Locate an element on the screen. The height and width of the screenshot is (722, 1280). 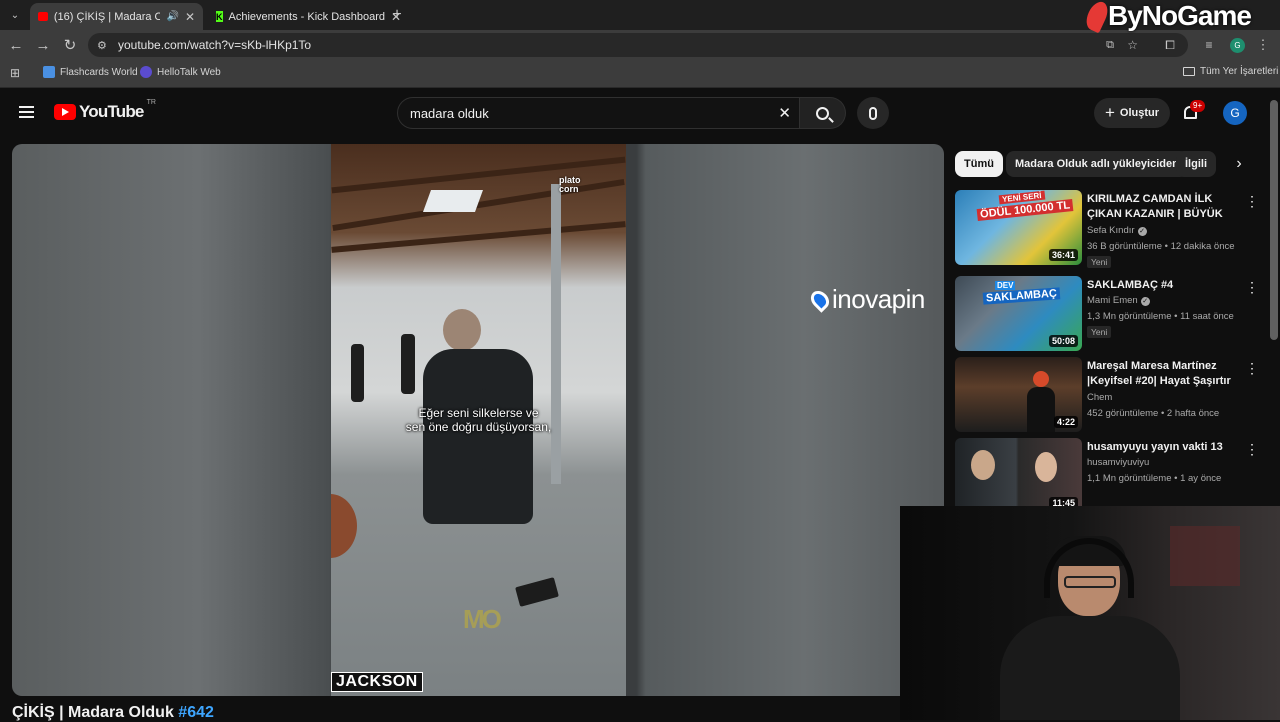
notifications-button: 9+ is located at coordinates (1193, 112).